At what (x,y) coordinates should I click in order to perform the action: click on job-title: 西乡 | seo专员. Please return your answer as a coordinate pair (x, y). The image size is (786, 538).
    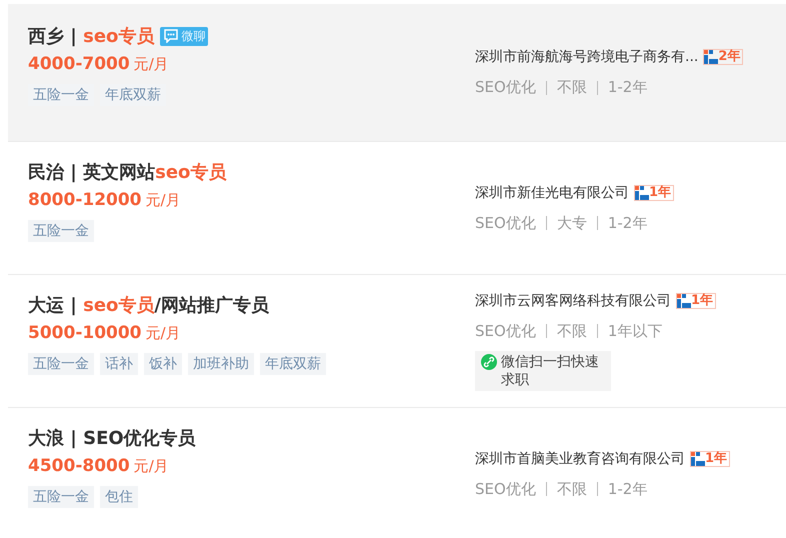
    Looking at the image, I should click on (91, 36).